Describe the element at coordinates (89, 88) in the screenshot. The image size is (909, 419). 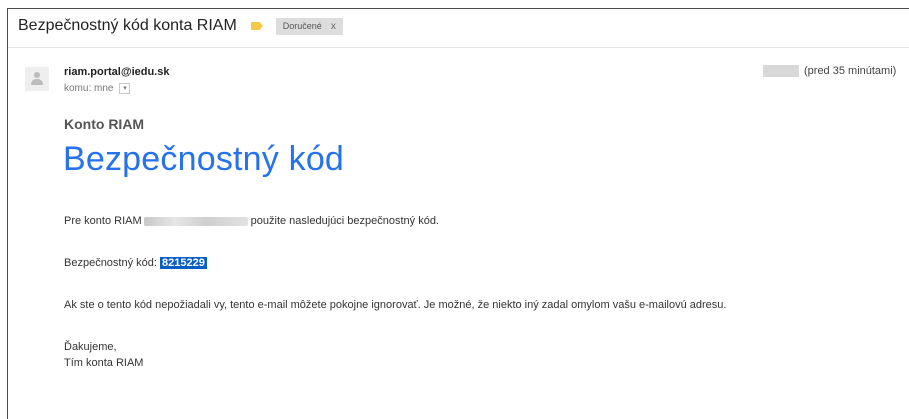
I see `recipient-text: komu: mne` at that location.